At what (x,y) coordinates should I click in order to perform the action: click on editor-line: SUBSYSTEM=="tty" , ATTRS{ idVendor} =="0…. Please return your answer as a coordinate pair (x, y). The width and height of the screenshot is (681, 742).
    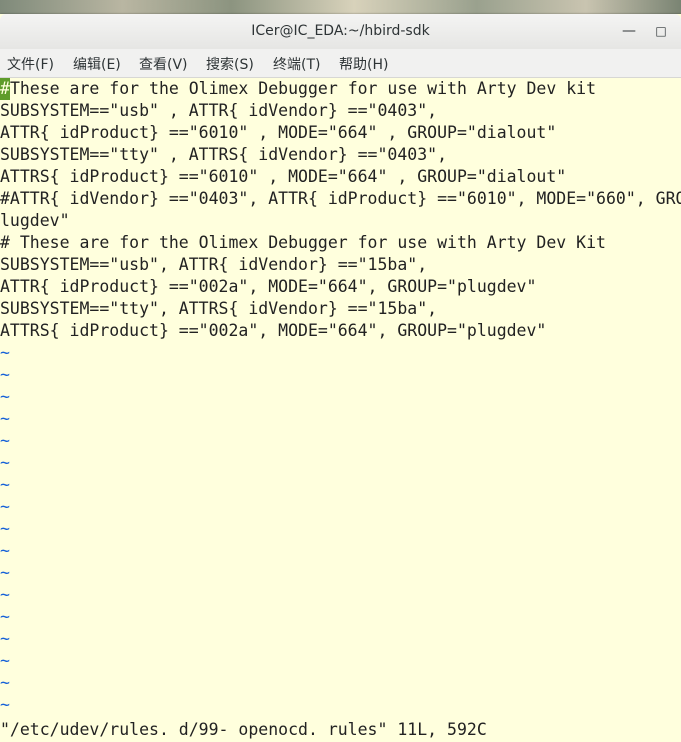
    Looking at the image, I should click on (224, 154).